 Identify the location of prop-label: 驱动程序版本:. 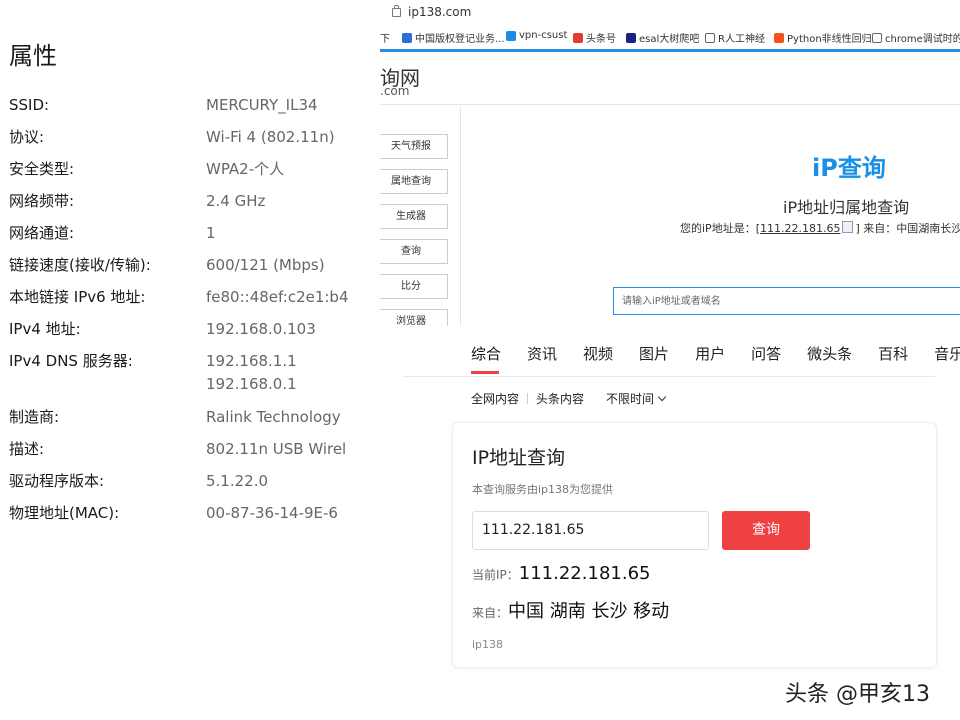
(57, 481).